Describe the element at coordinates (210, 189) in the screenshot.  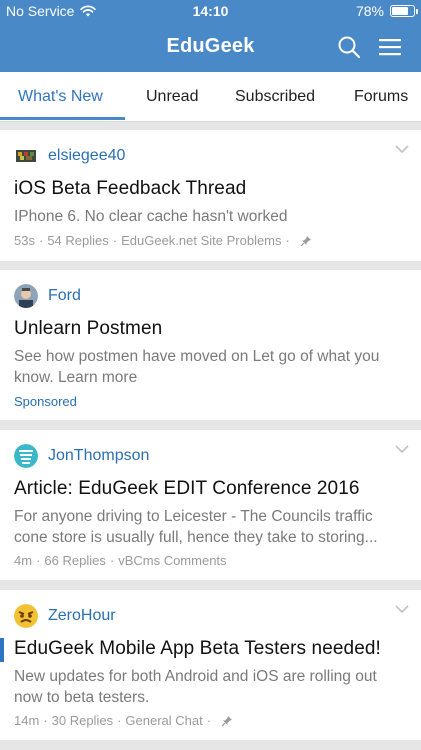
I see `thread-title: iOS Beta Feedback Thread` at that location.